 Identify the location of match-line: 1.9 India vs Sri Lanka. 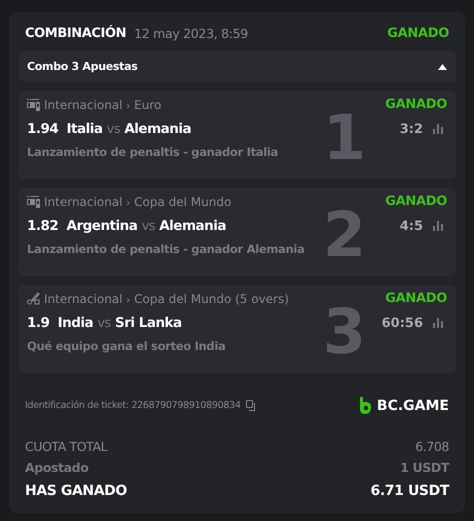
(104, 323).